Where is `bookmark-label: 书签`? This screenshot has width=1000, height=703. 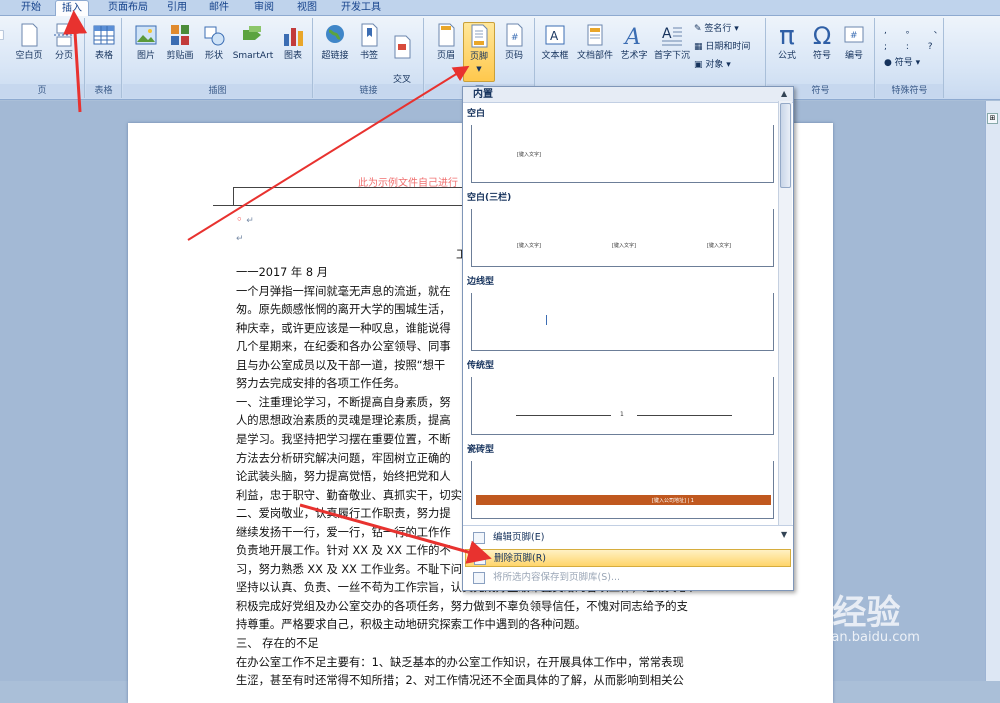
bookmark-label: 书签 is located at coordinates (368, 56).